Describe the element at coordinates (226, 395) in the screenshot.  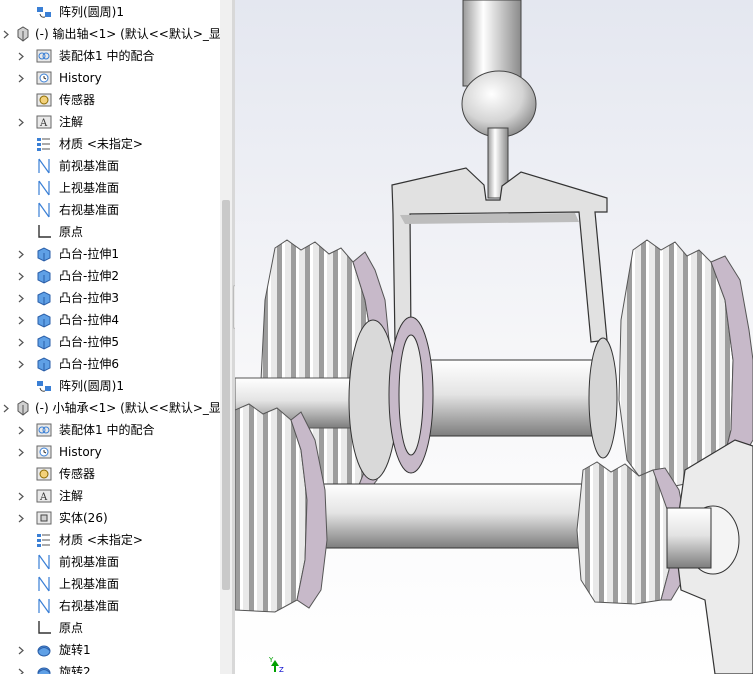
I see `tree-scrollbar-thumb` at that location.